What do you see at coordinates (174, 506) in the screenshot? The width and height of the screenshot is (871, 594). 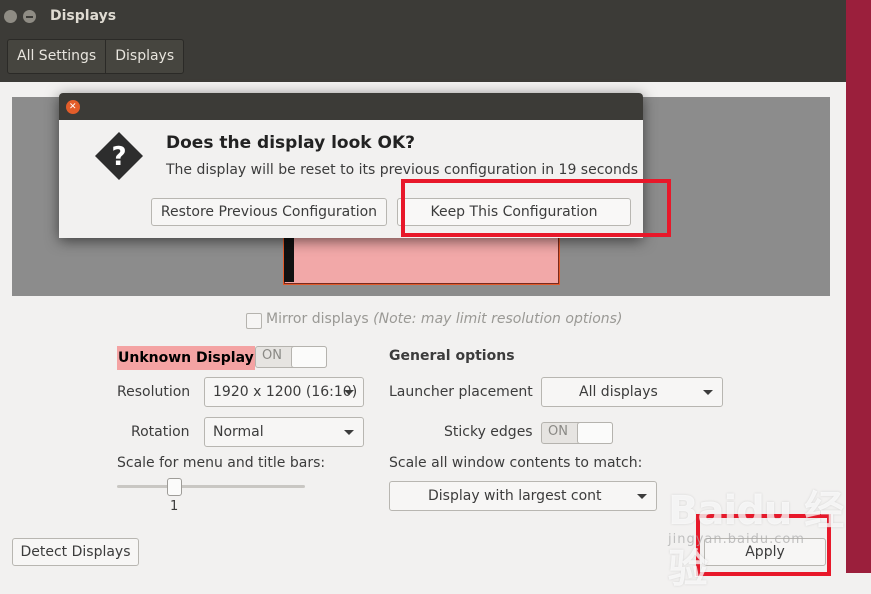 I see `scale-value: 1` at bounding box center [174, 506].